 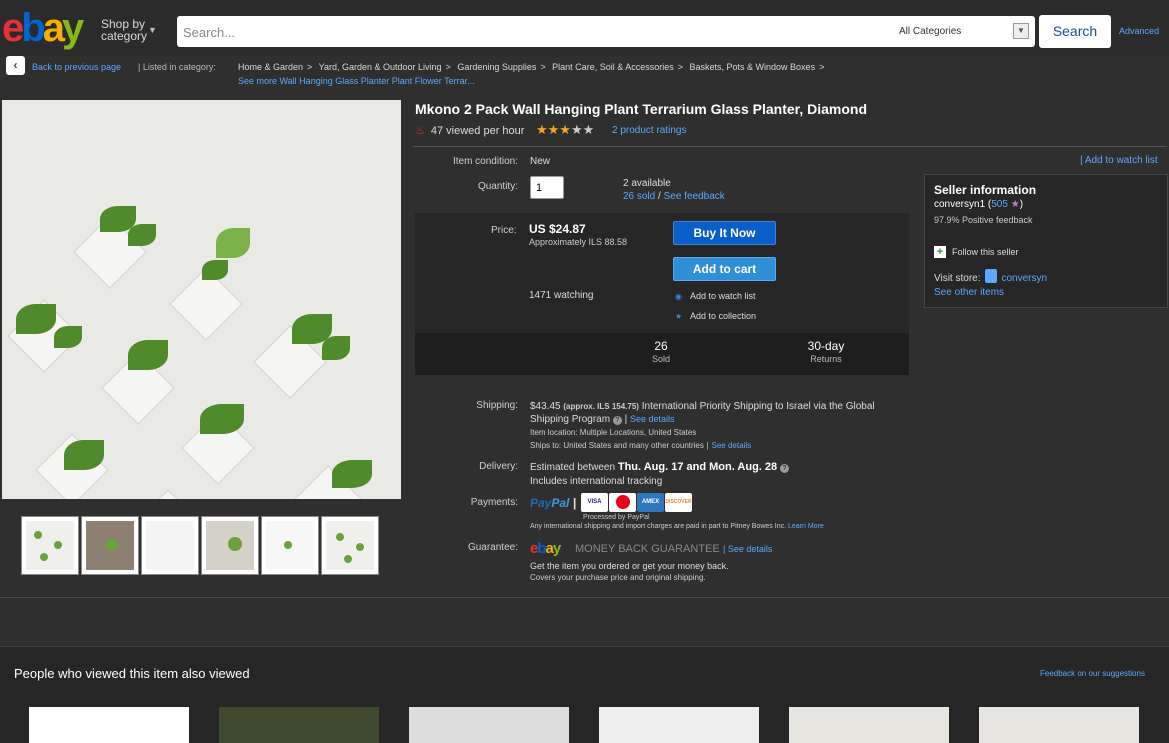 What do you see at coordinates (565, 130) in the screenshot?
I see `rating-stars: ★★★★★` at bounding box center [565, 130].